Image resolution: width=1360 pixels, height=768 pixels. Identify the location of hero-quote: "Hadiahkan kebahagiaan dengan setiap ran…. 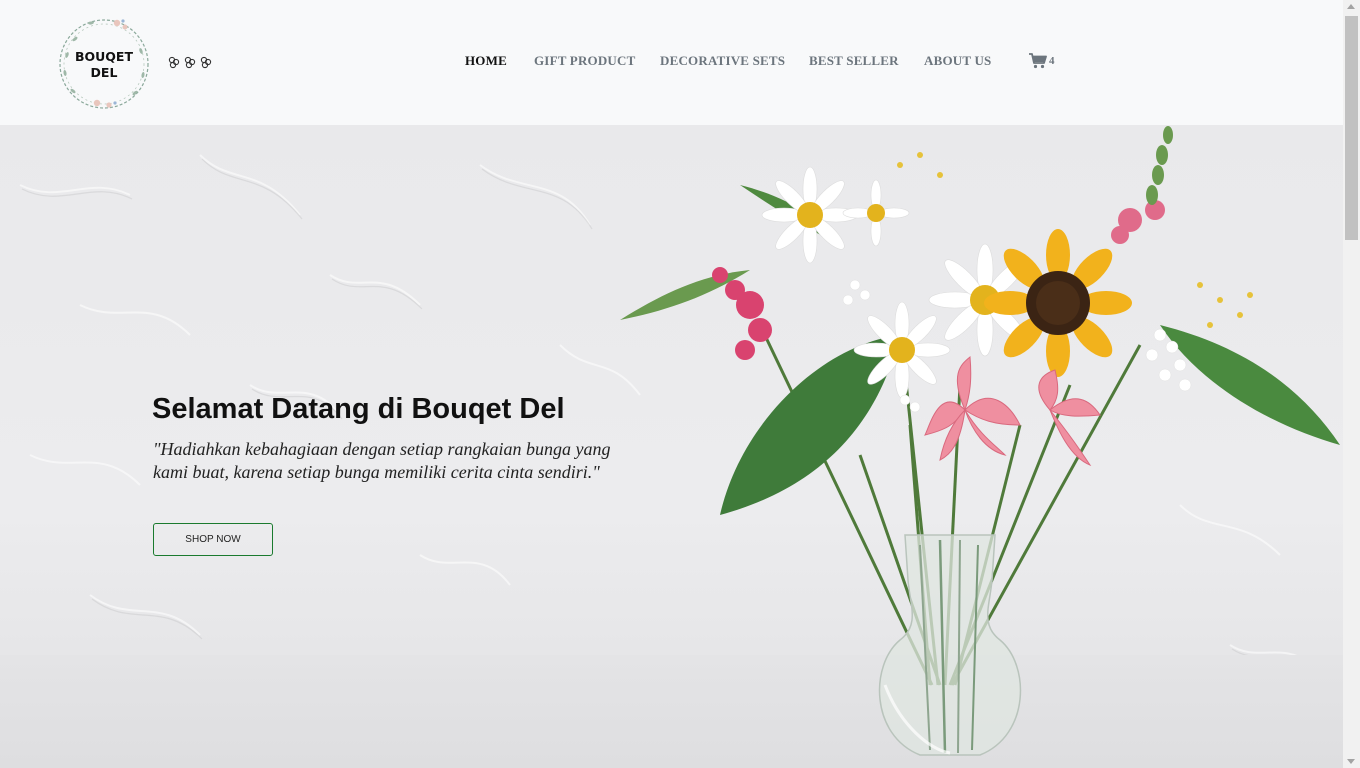
(382, 460).